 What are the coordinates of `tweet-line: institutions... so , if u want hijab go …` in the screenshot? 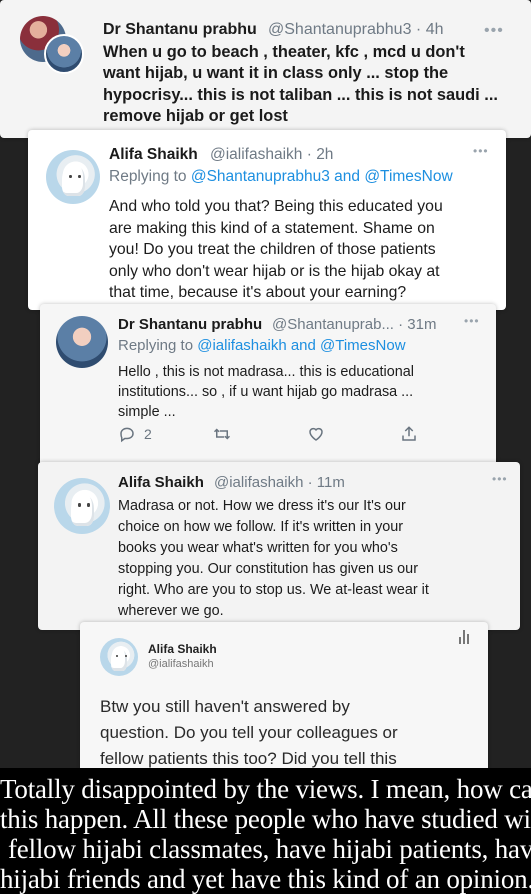 It's located at (266, 392).